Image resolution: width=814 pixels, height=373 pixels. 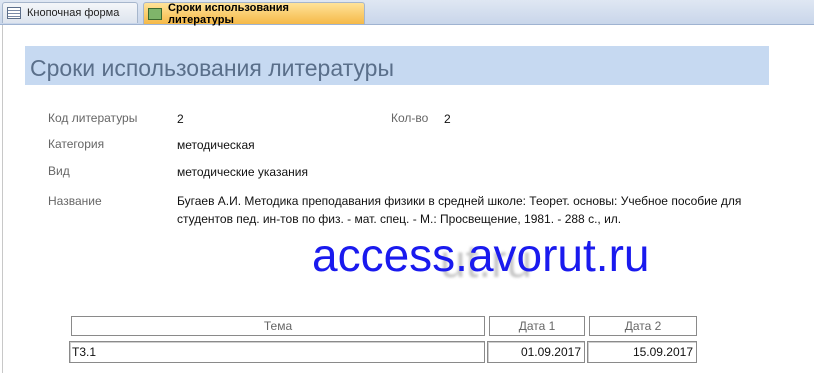 I want to click on tab-switchboard-form: Кнопочная форма, so click(x=70, y=12).